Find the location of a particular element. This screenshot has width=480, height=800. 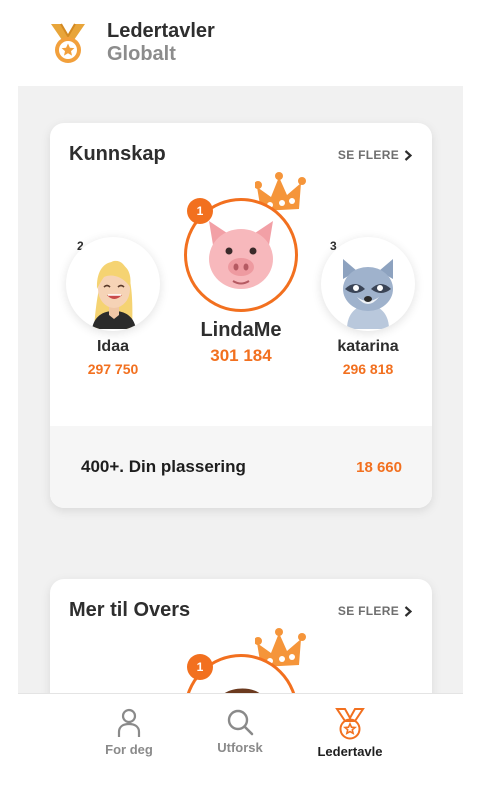

raccoon-avatar is located at coordinates (368, 284).